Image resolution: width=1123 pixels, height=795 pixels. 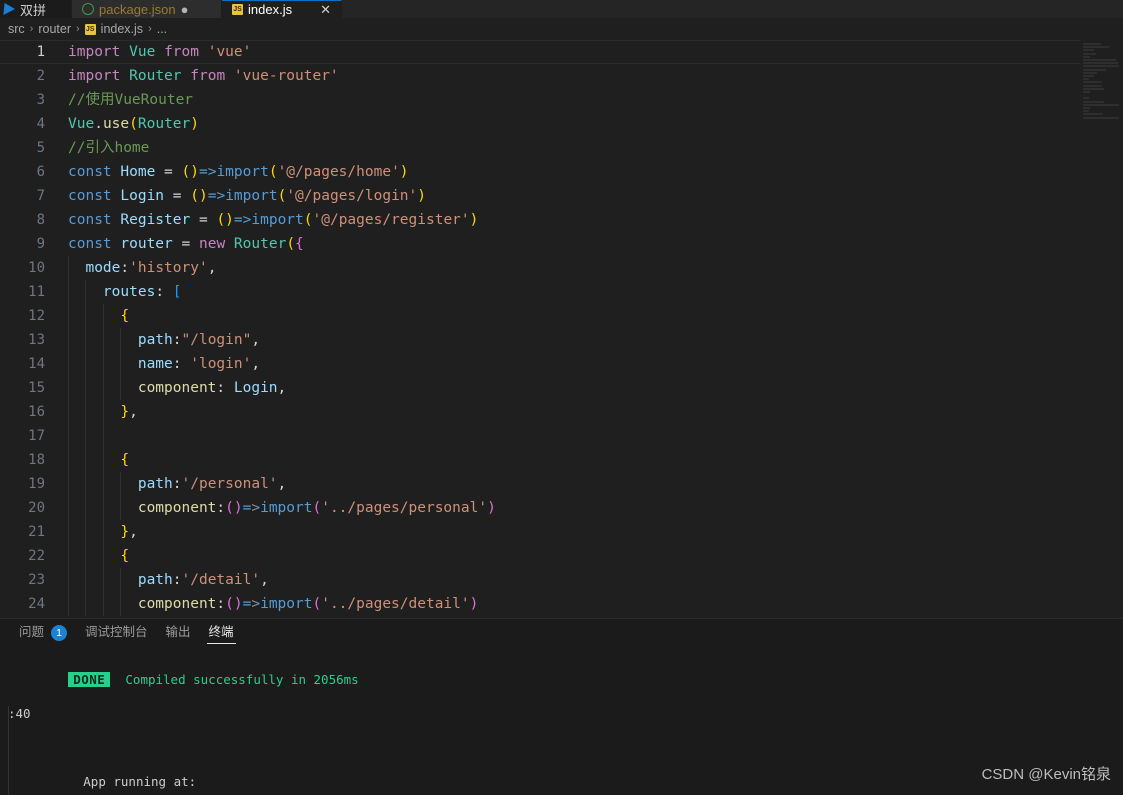 What do you see at coordinates (199, 340) in the screenshot?
I see `code-text: path:"/login",` at bounding box center [199, 340].